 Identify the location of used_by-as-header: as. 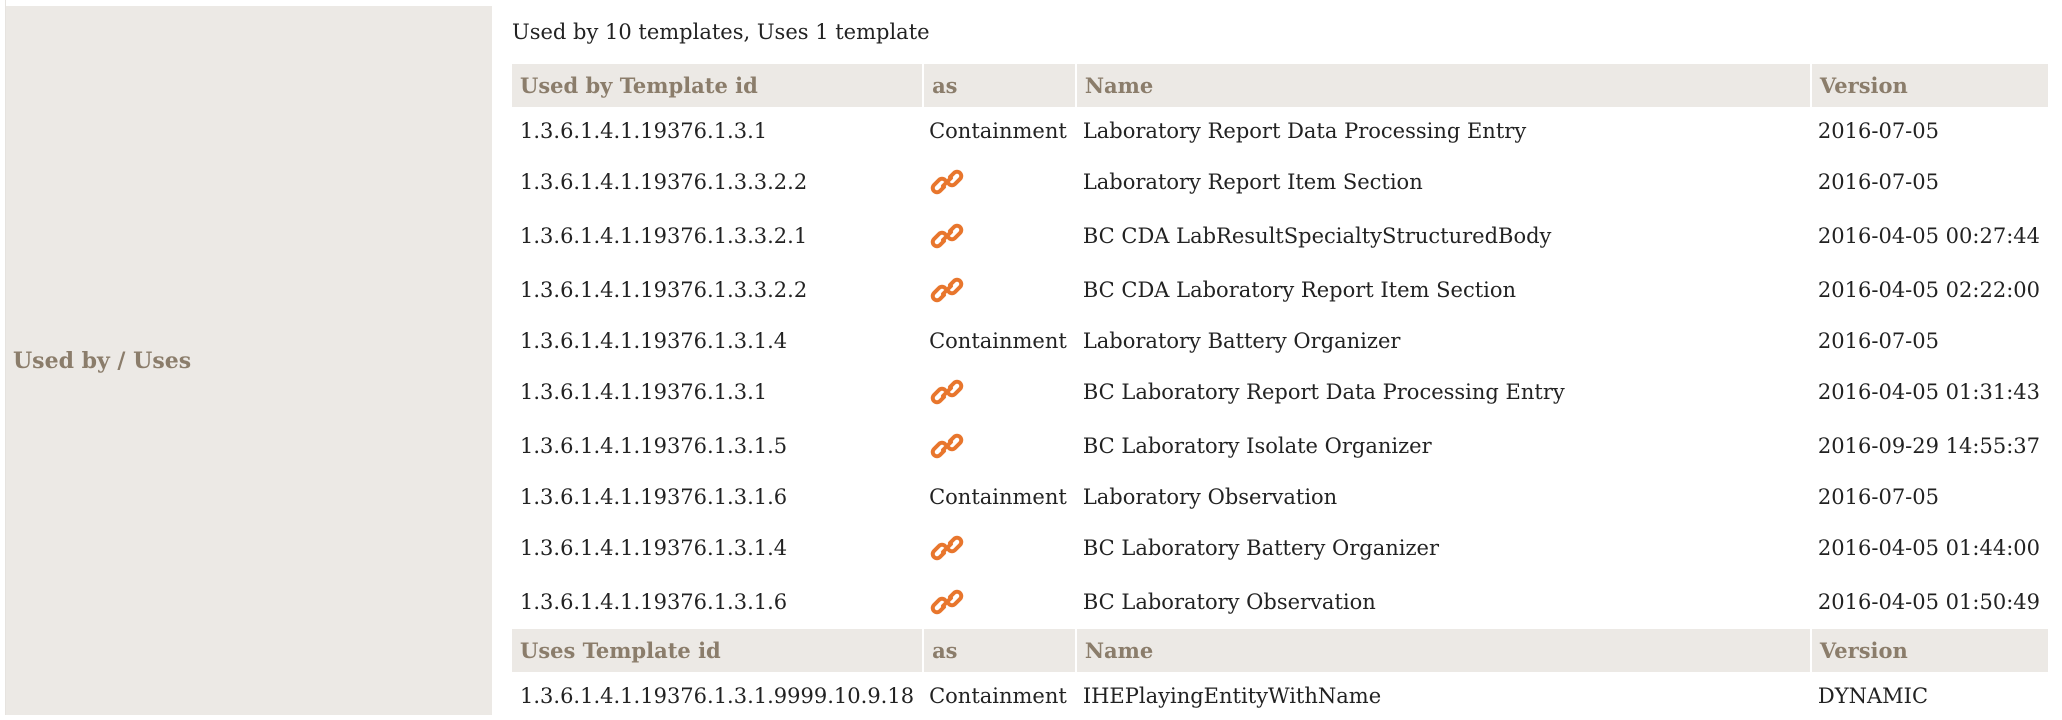
(998, 85).